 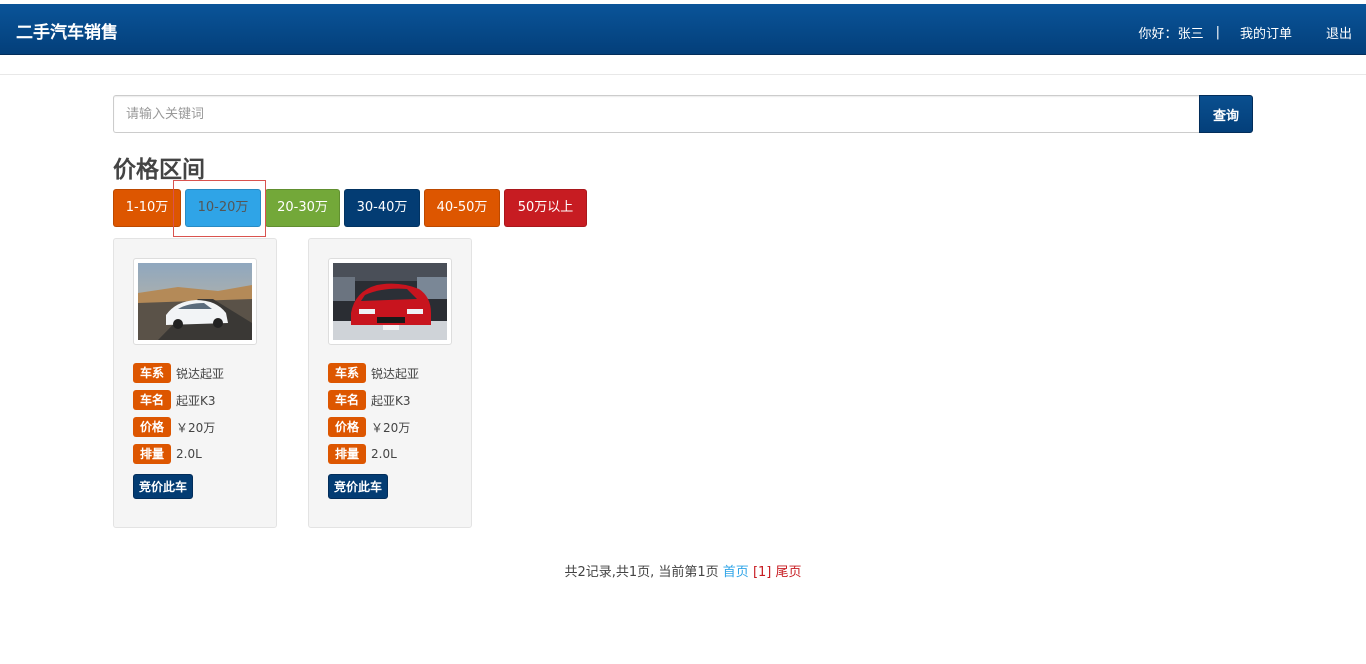 I want to click on greeting-label: 你好：, so click(x=1158, y=34).